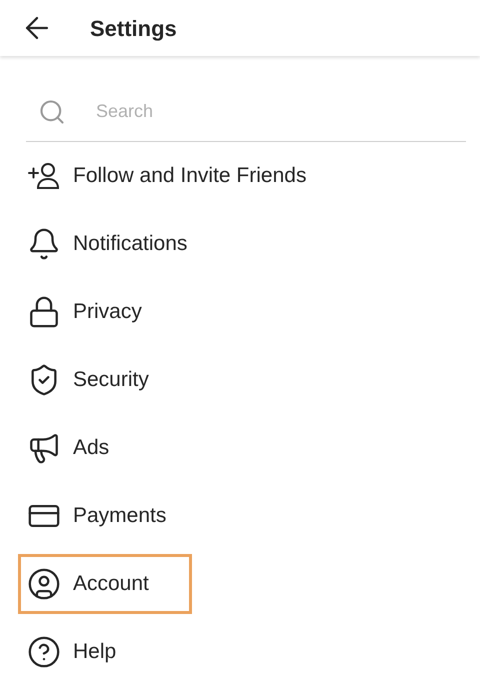  I want to click on search-icon, so click(52, 112).